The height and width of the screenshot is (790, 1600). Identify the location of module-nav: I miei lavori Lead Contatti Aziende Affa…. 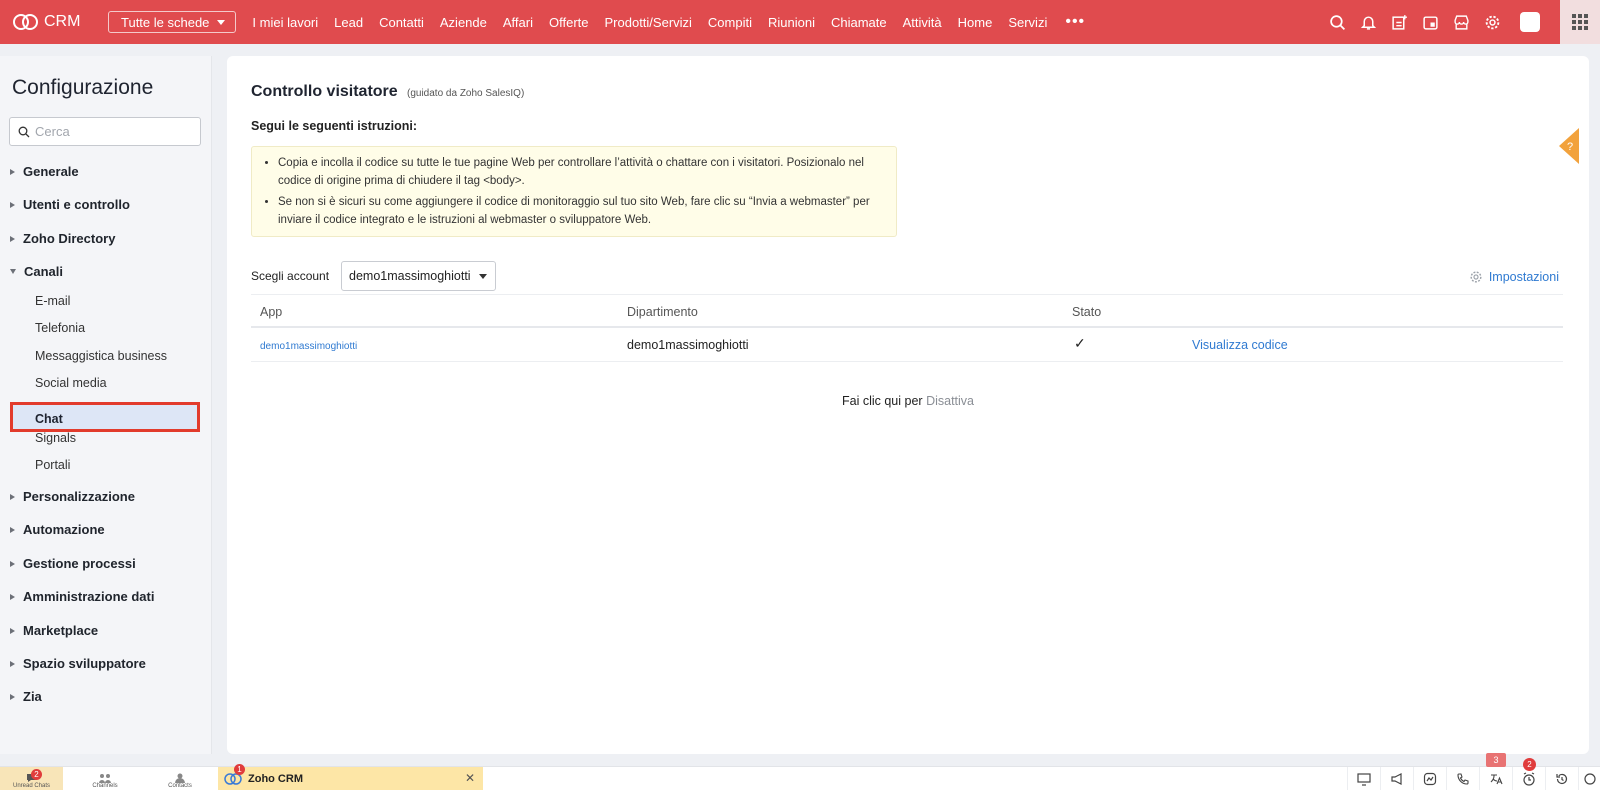
(669, 22).